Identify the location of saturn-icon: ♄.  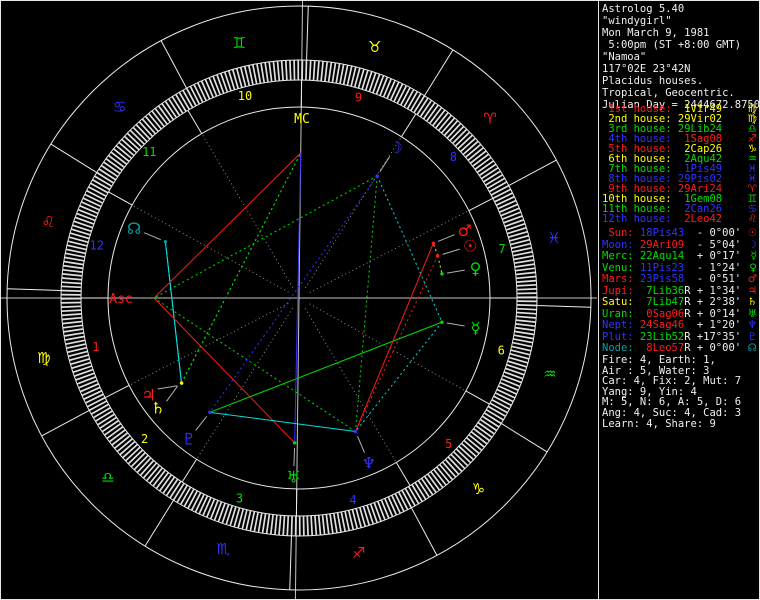
(158, 408).